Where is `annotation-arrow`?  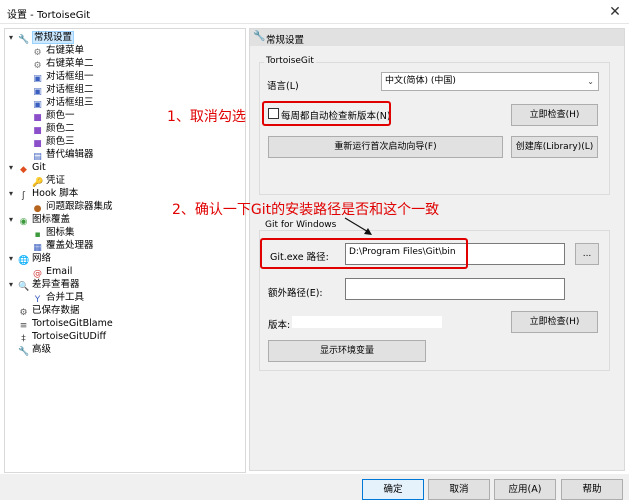
annotation-arrow is located at coordinates (358, 226).